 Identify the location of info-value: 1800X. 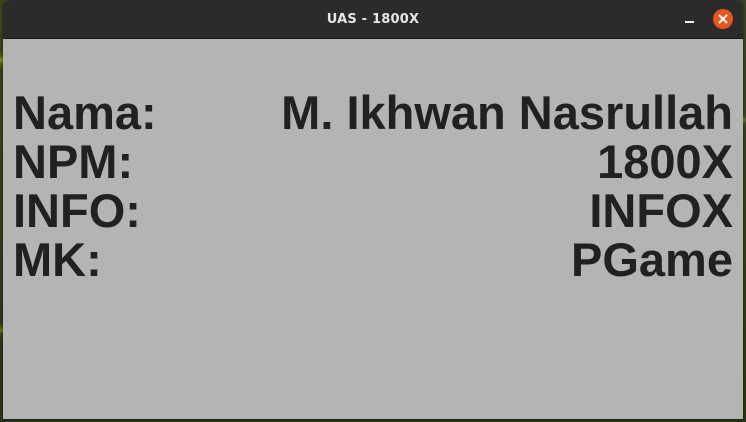
(665, 161).